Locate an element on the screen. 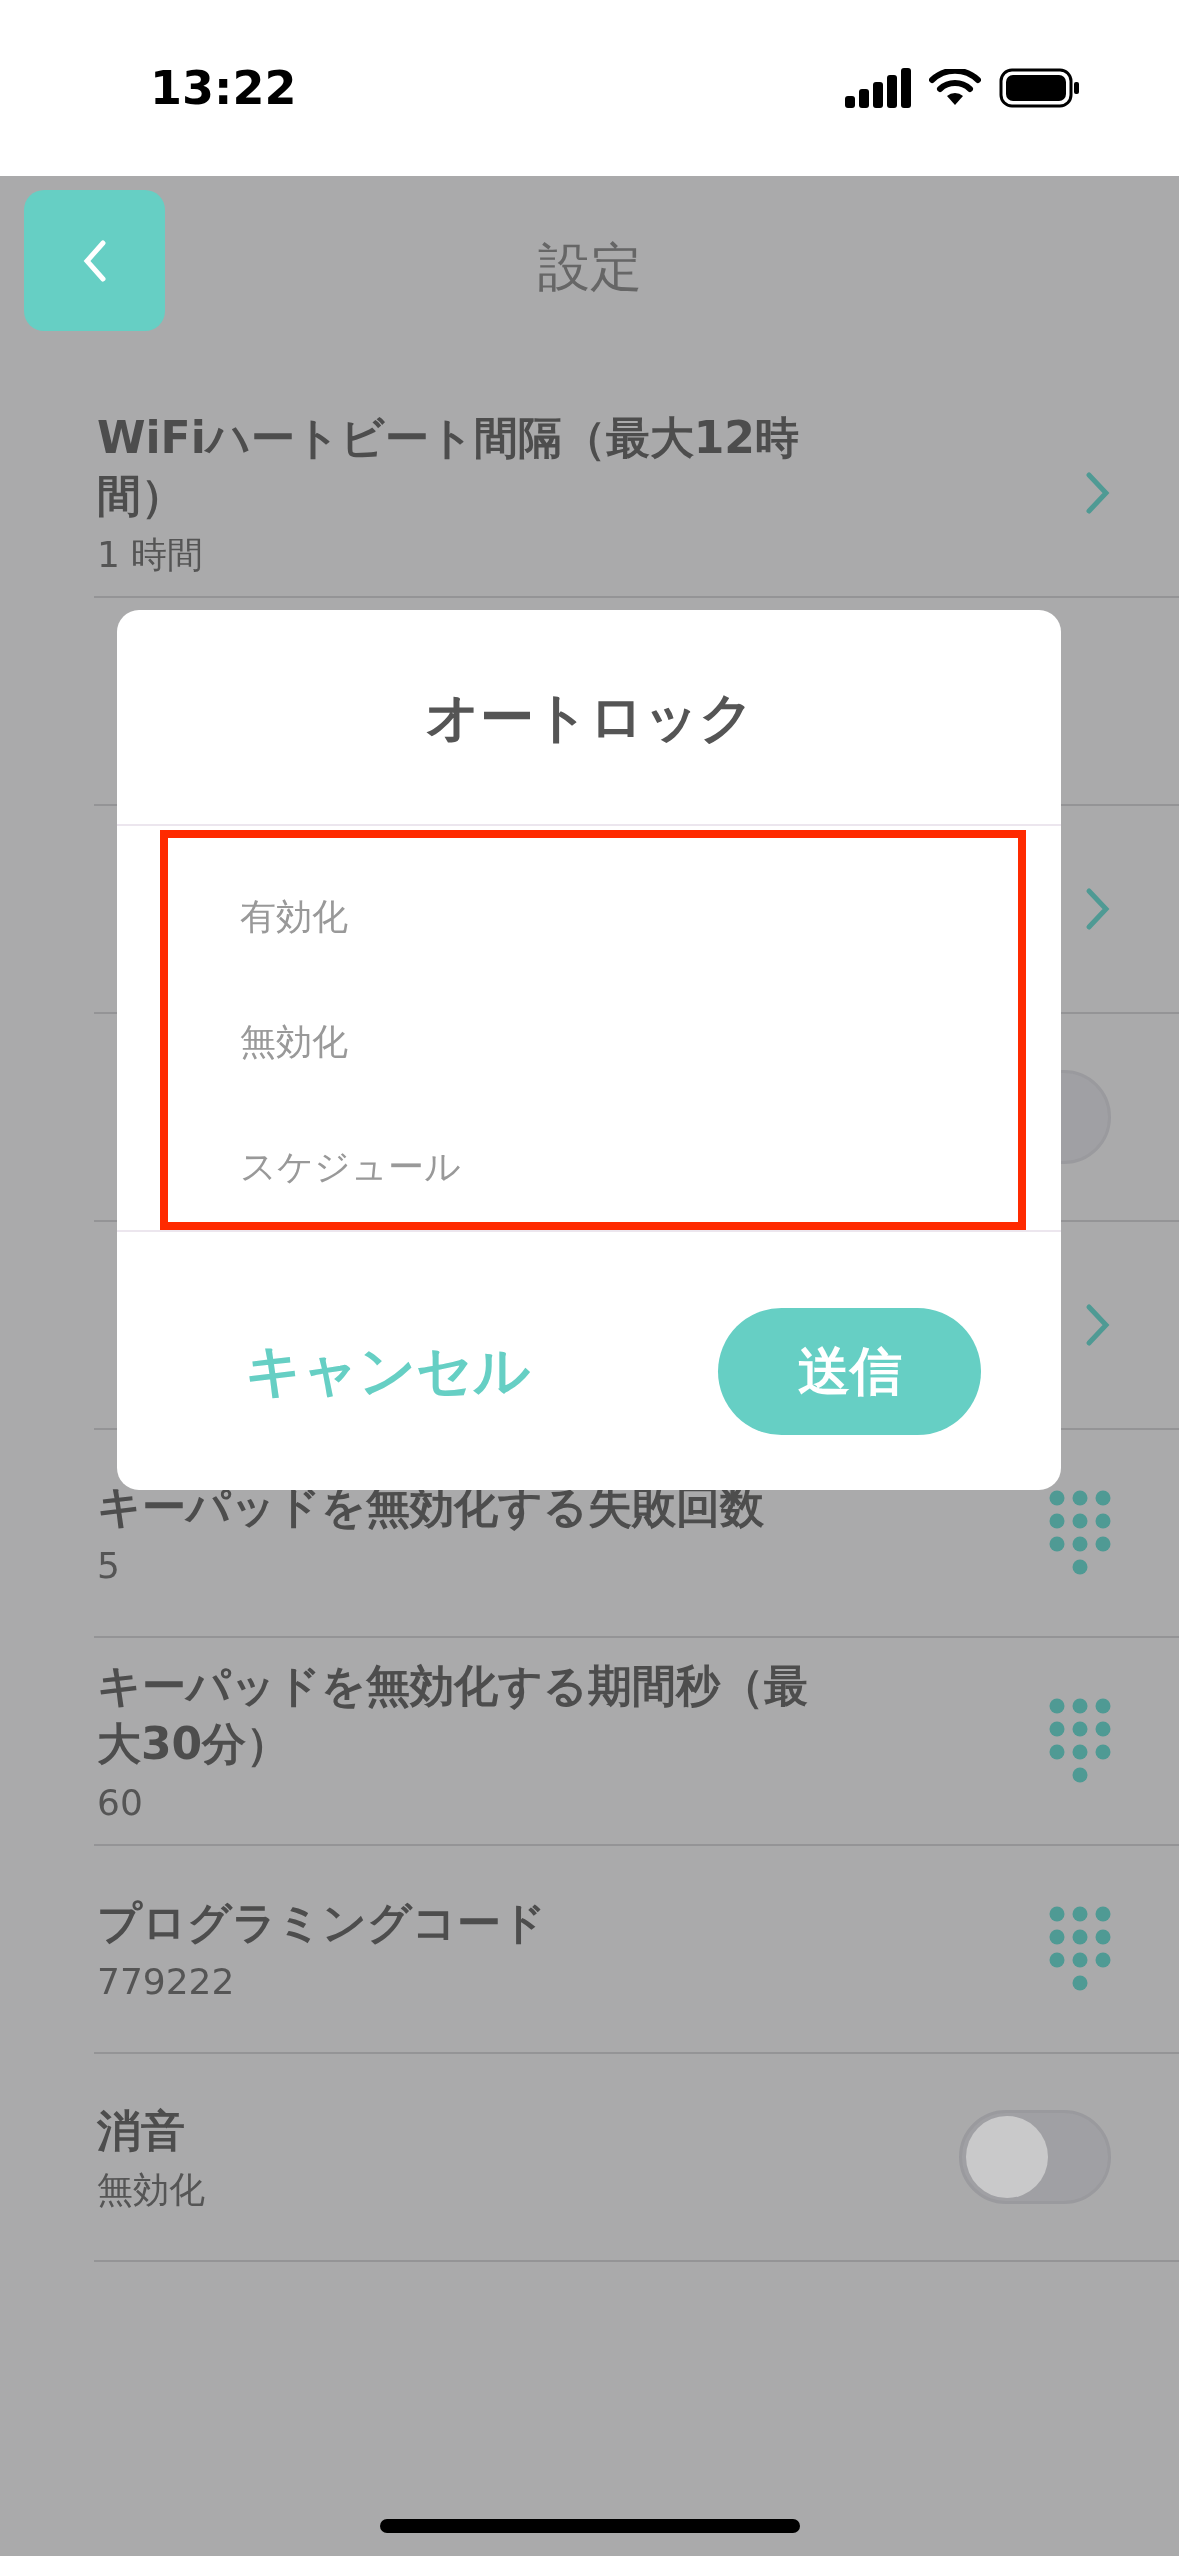 The height and width of the screenshot is (2556, 1179). cancel-button: キャンセル is located at coordinates (387, 1371).